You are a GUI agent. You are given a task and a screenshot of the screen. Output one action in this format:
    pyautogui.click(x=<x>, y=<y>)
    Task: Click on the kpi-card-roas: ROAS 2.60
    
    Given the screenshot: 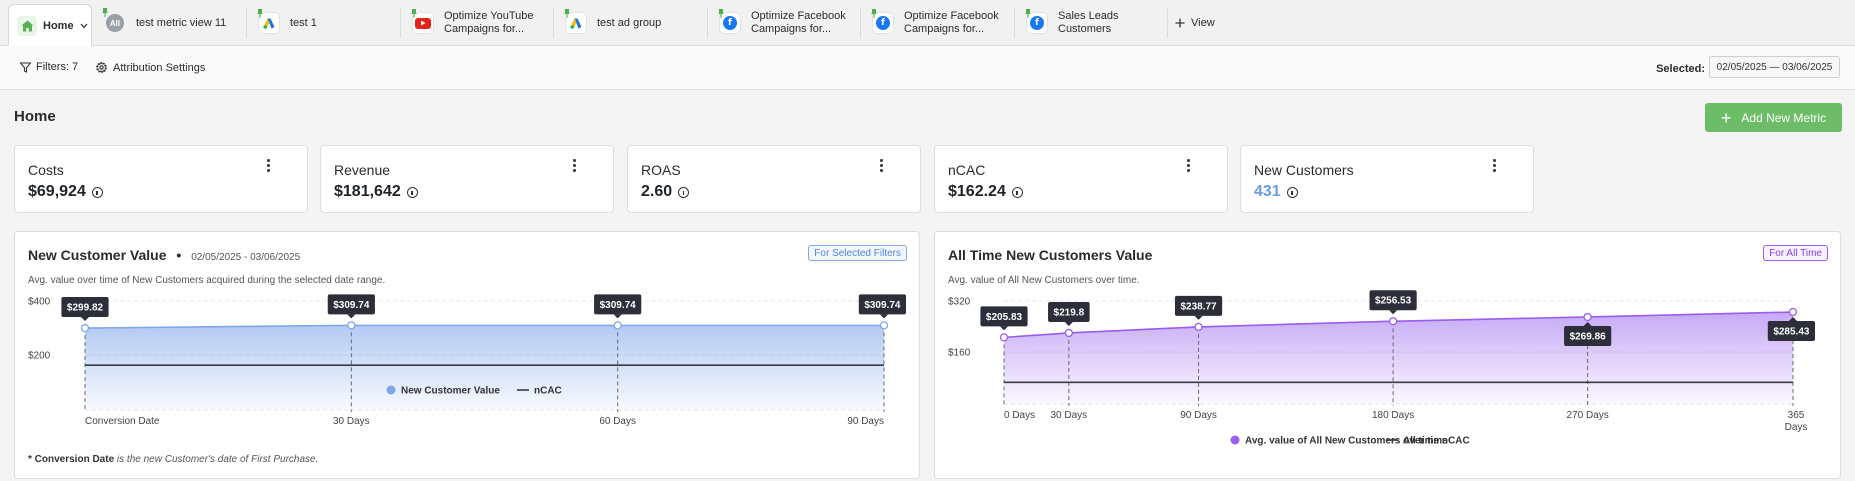 What is the action you would take?
    pyautogui.click(x=774, y=179)
    